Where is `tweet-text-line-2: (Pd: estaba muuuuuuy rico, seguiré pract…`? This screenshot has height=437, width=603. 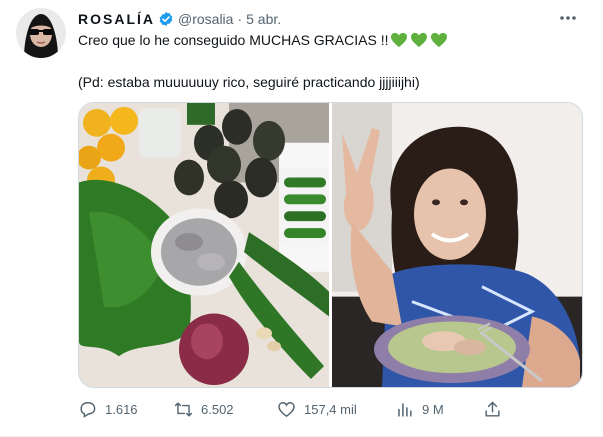 tweet-text-line-2: (Pd: estaba muuuuuuy rico, seguiré pract… is located at coordinates (249, 82).